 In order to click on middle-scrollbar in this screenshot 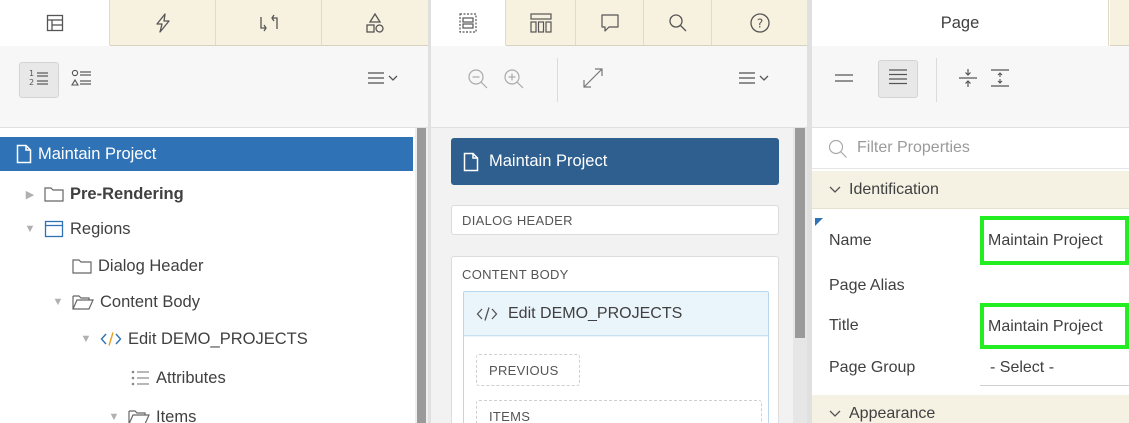, I will do `click(800, 275)`.